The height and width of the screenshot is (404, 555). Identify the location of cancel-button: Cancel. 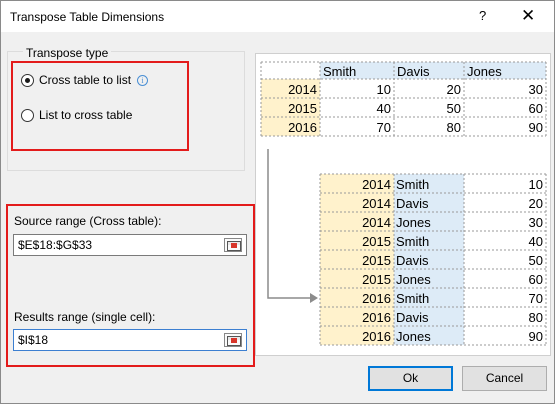
(504, 378).